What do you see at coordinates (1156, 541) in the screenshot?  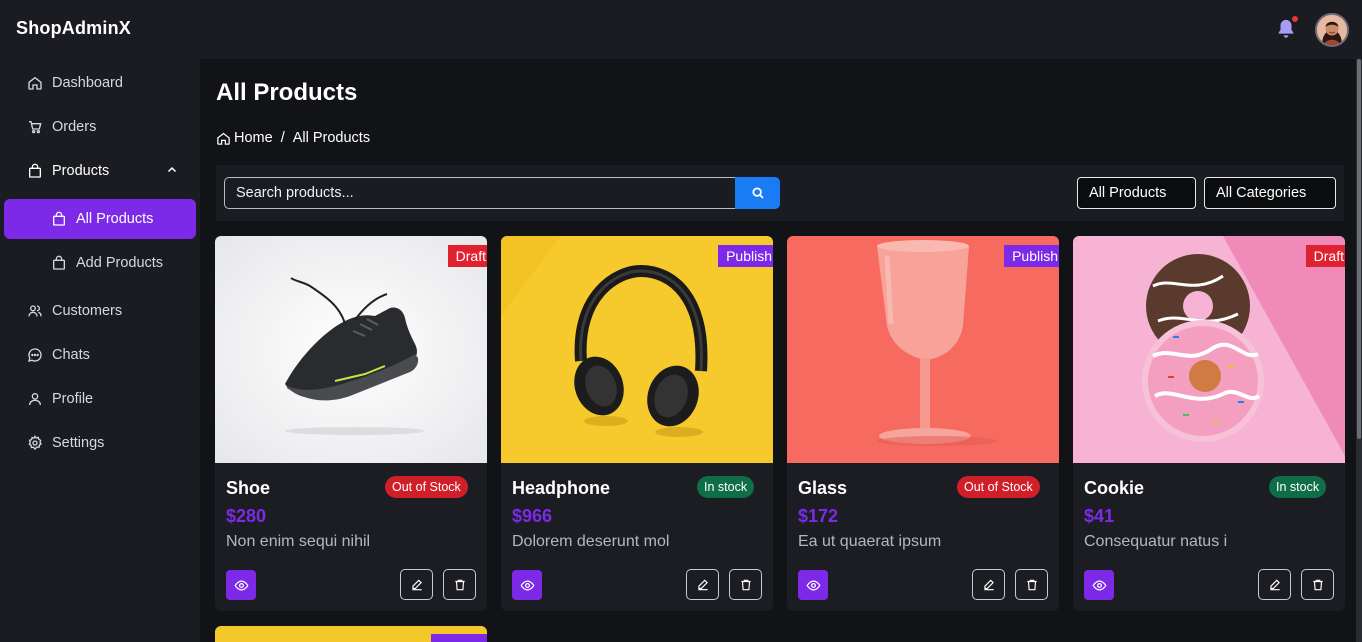 I see `product-description: Consequatur natus i` at bounding box center [1156, 541].